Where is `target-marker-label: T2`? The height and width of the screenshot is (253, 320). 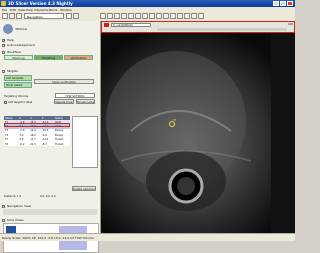
target-marker-label: T2 is located at coordinates (175, 120).